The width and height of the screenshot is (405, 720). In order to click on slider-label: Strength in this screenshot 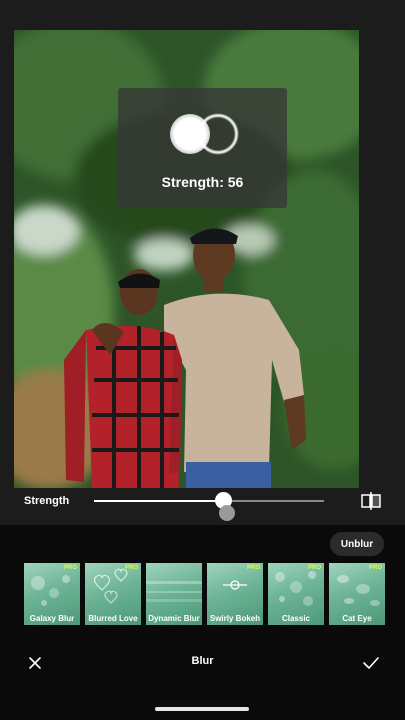, I will do `click(47, 501)`.